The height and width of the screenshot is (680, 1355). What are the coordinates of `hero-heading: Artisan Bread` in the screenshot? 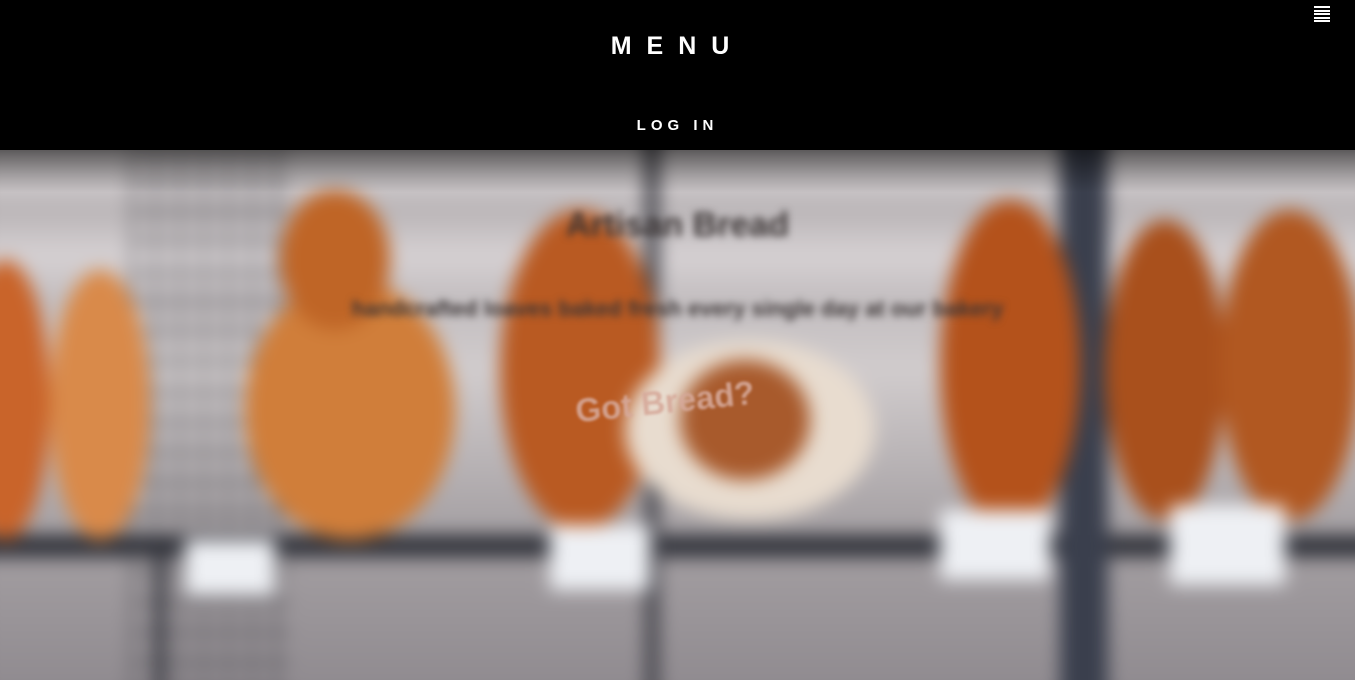 It's located at (677, 225).